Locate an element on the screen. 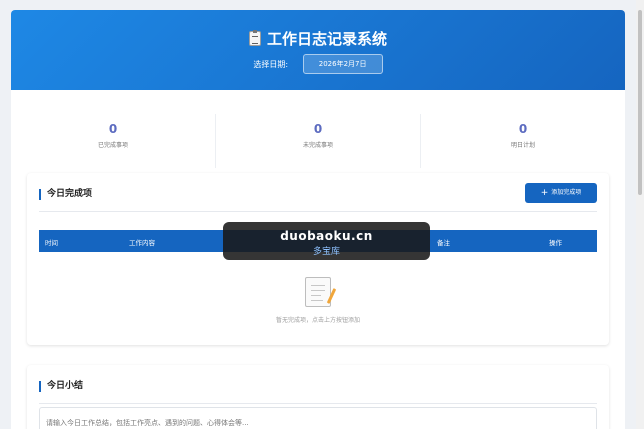 This screenshot has width=644, height=429. add-button-label: 添加完成项 is located at coordinates (566, 192).